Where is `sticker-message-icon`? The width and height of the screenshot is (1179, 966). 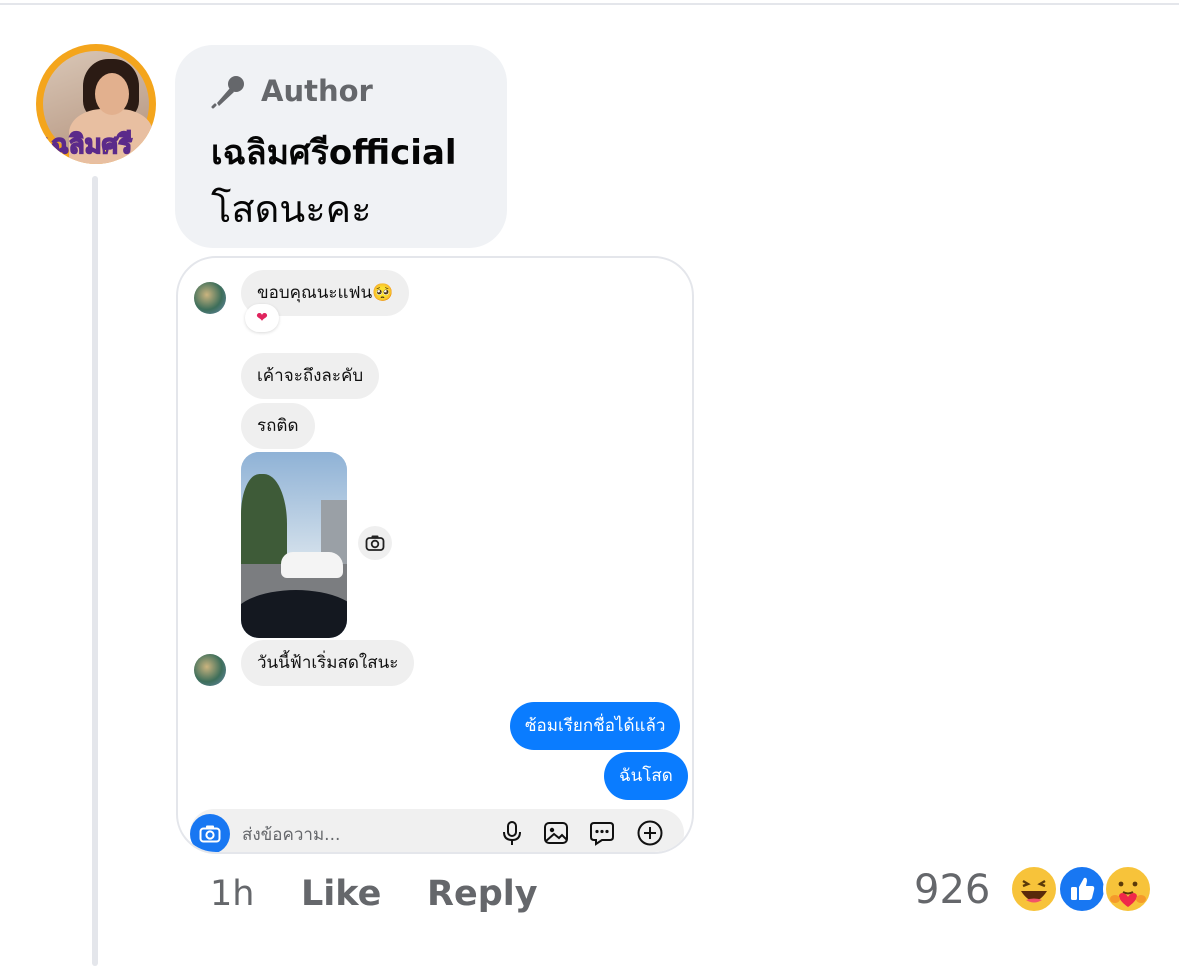 sticker-message-icon is located at coordinates (602, 834).